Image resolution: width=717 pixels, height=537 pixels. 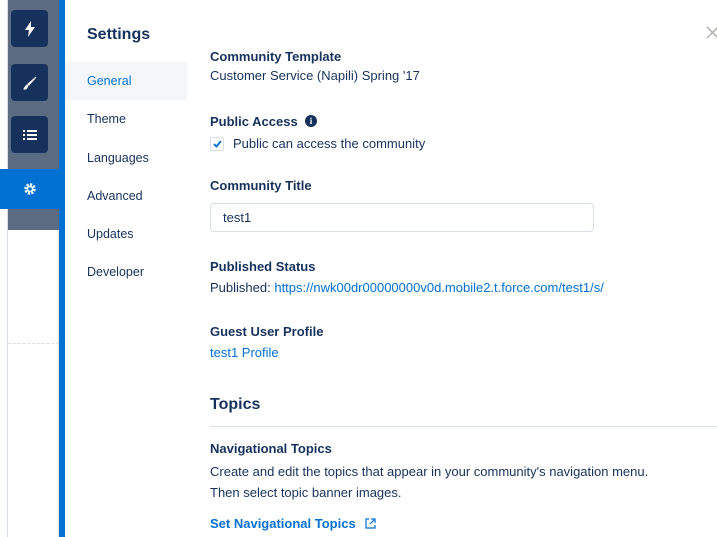 What do you see at coordinates (711, 32) in the screenshot?
I see `close-icon` at bounding box center [711, 32].